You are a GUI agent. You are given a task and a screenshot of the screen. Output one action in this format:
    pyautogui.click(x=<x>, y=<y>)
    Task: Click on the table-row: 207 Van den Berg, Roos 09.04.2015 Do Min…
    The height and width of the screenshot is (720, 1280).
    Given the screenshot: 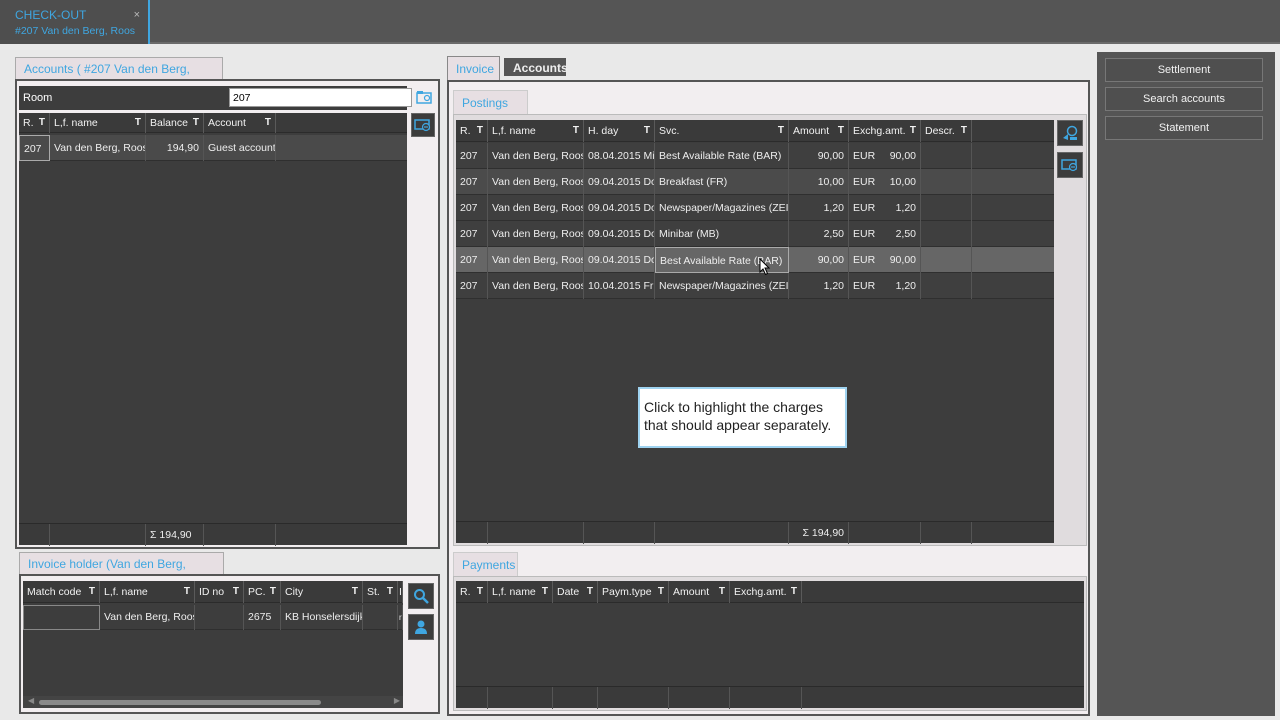 What is the action you would take?
    pyautogui.click(x=755, y=234)
    